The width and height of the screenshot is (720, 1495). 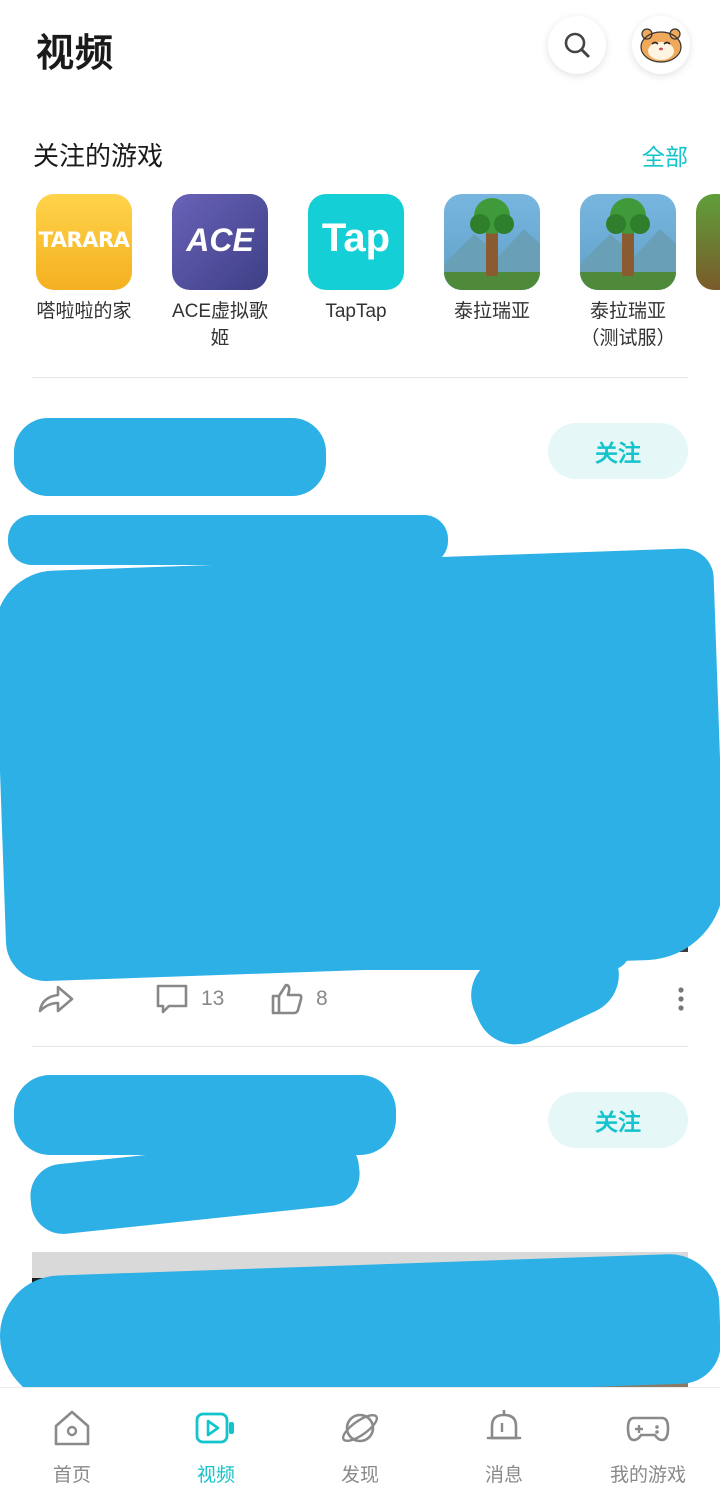 What do you see at coordinates (360, 153) in the screenshot?
I see `followed-games-header: 关注的游戏 全部` at bounding box center [360, 153].